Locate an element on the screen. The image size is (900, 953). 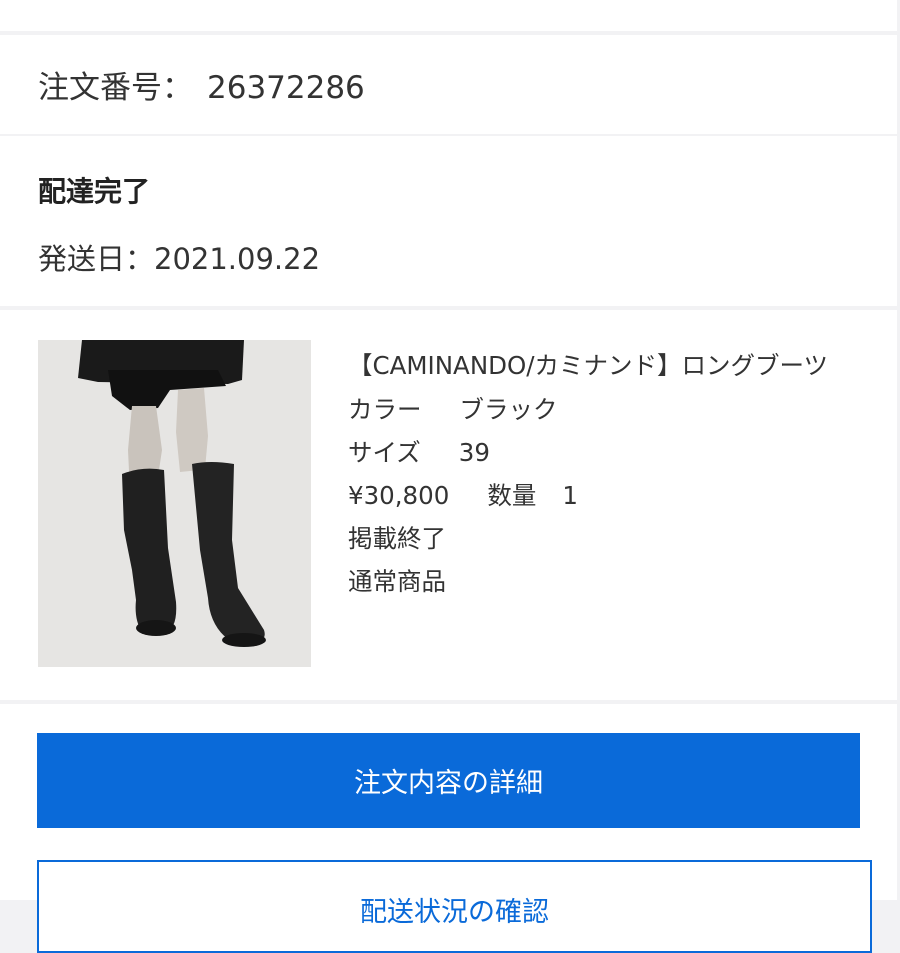
delivery-status: 配達完了 is located at coordinates (94, 191).